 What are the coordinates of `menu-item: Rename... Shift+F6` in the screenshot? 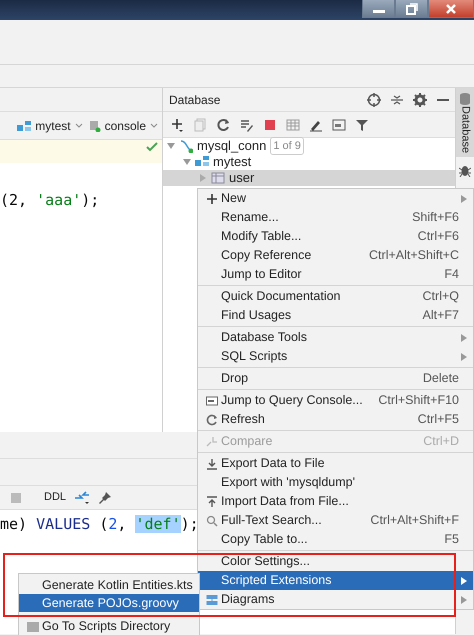 It's located at (335, 217).